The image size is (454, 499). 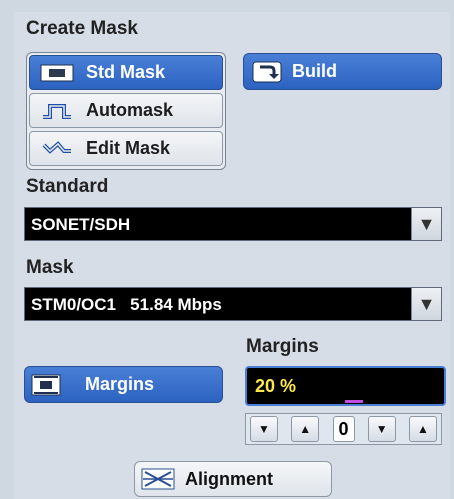 What do you see at coordinates (342, 71) in the screenshot?
I see `build-button: Build` at bounding box center [342, 71].